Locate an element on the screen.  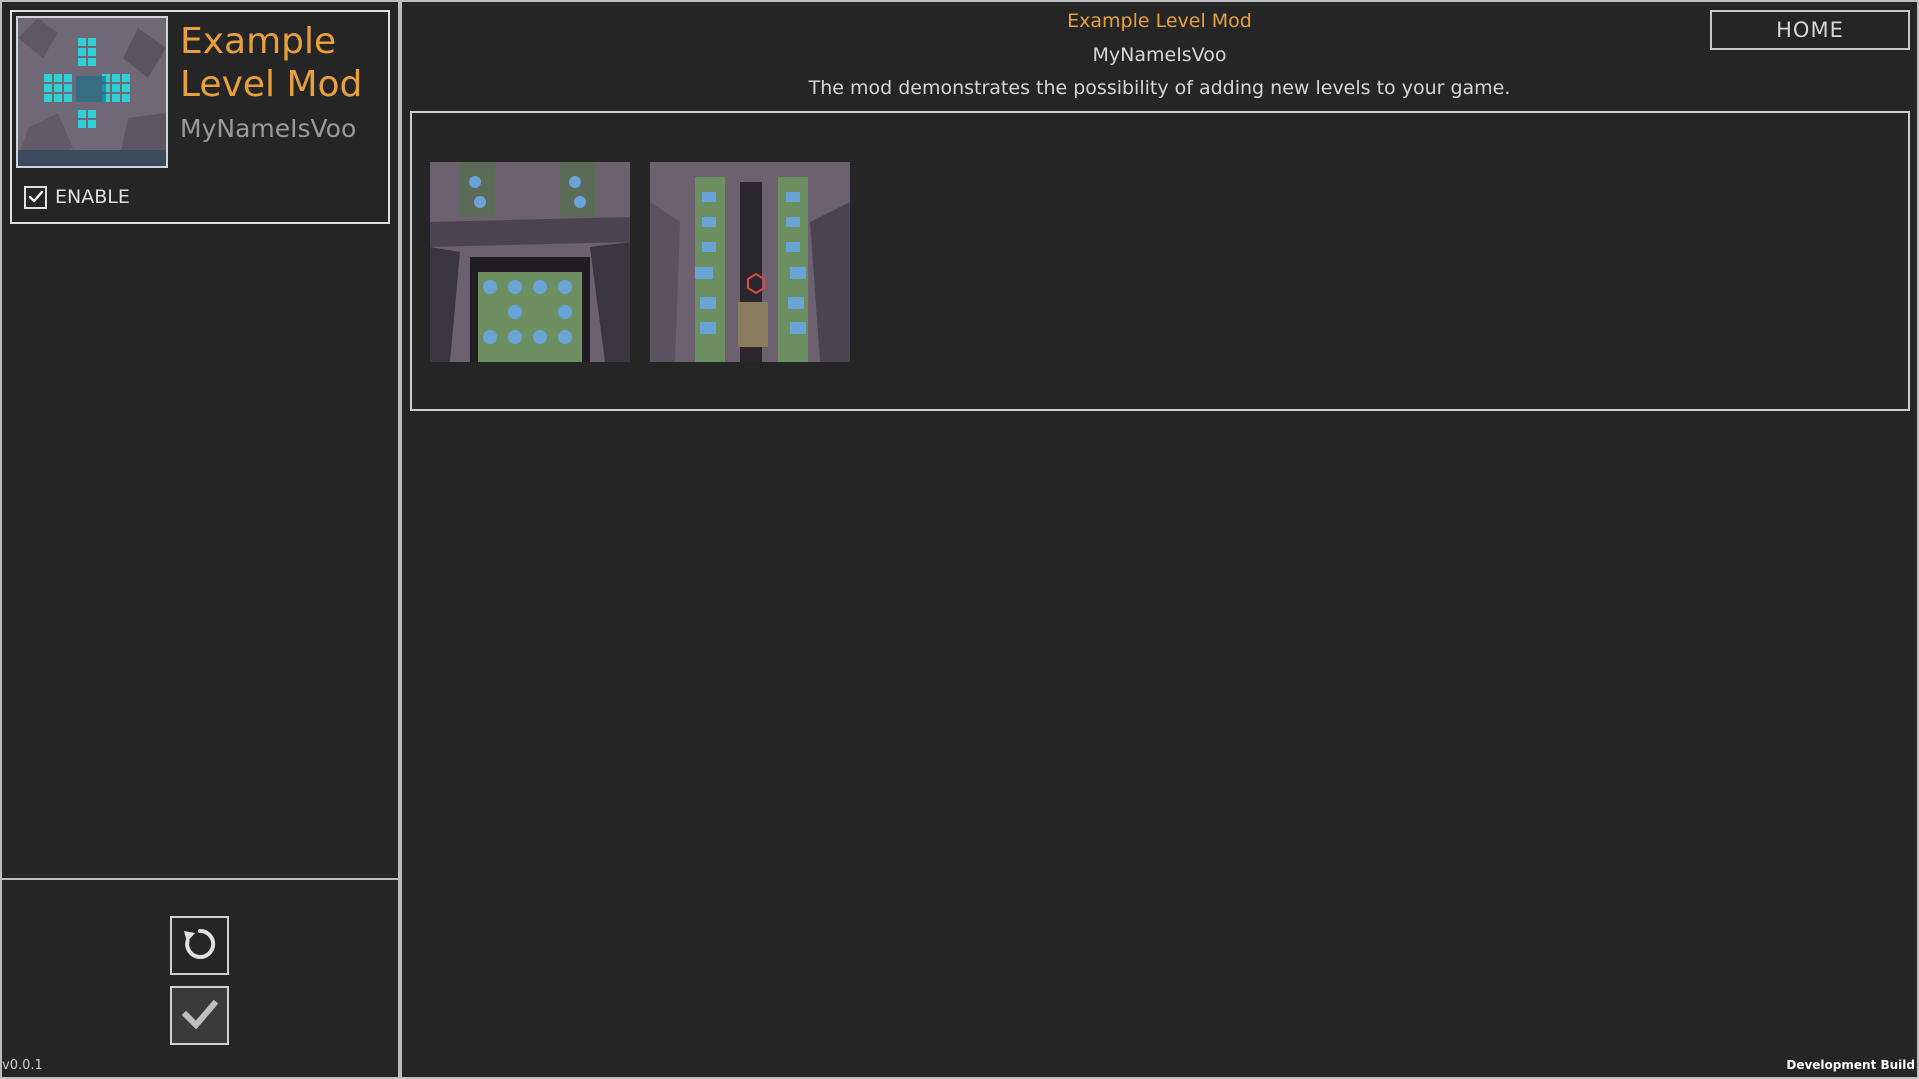
reset-button is located at coordinates (199, 945).